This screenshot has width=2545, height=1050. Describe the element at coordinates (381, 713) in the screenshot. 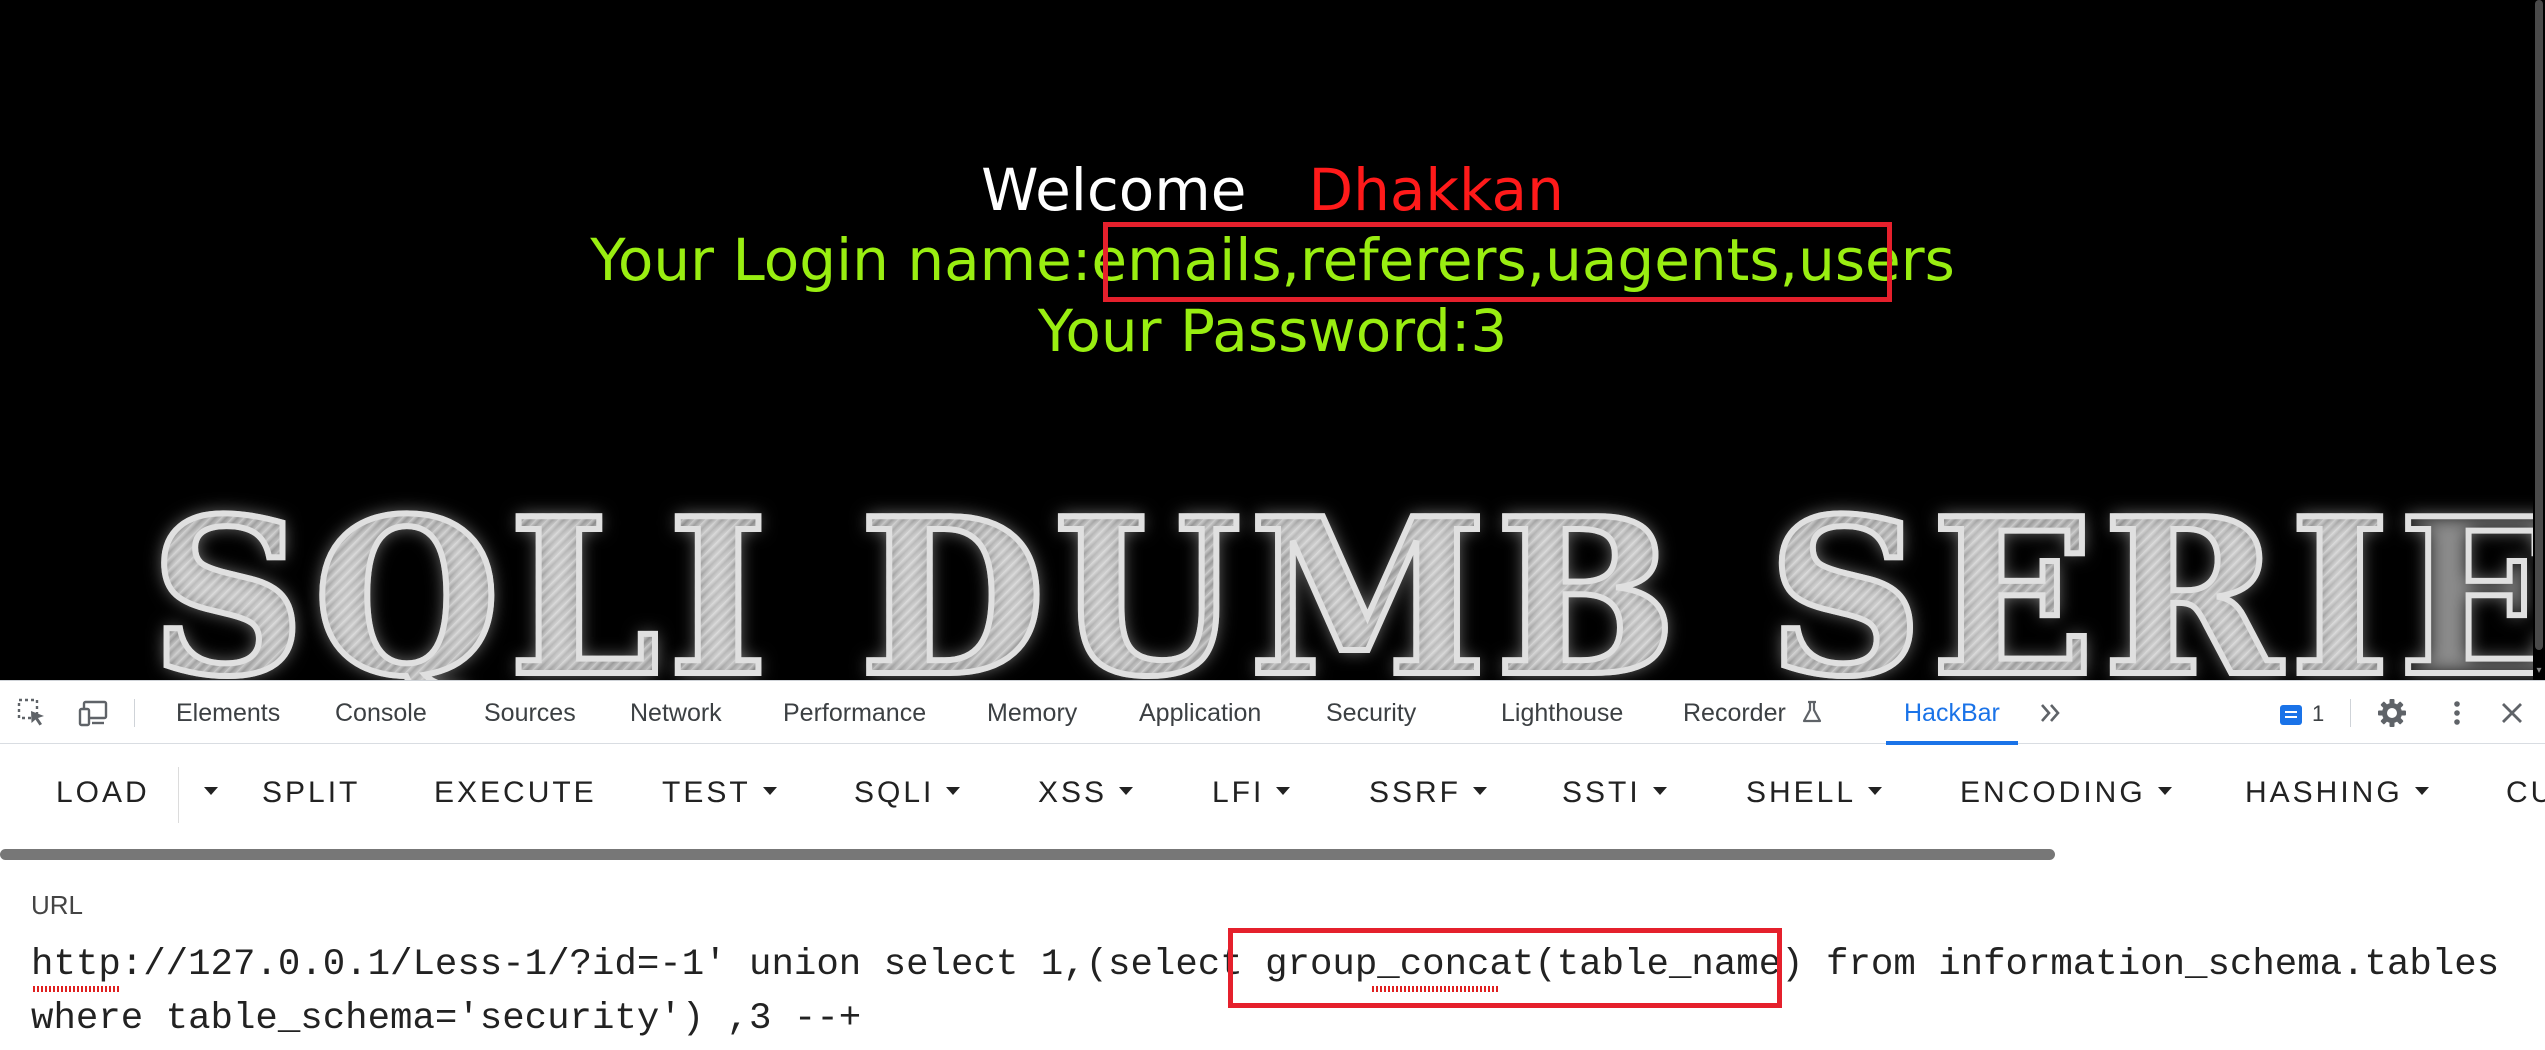

I see `tab-console: Console` at that location.